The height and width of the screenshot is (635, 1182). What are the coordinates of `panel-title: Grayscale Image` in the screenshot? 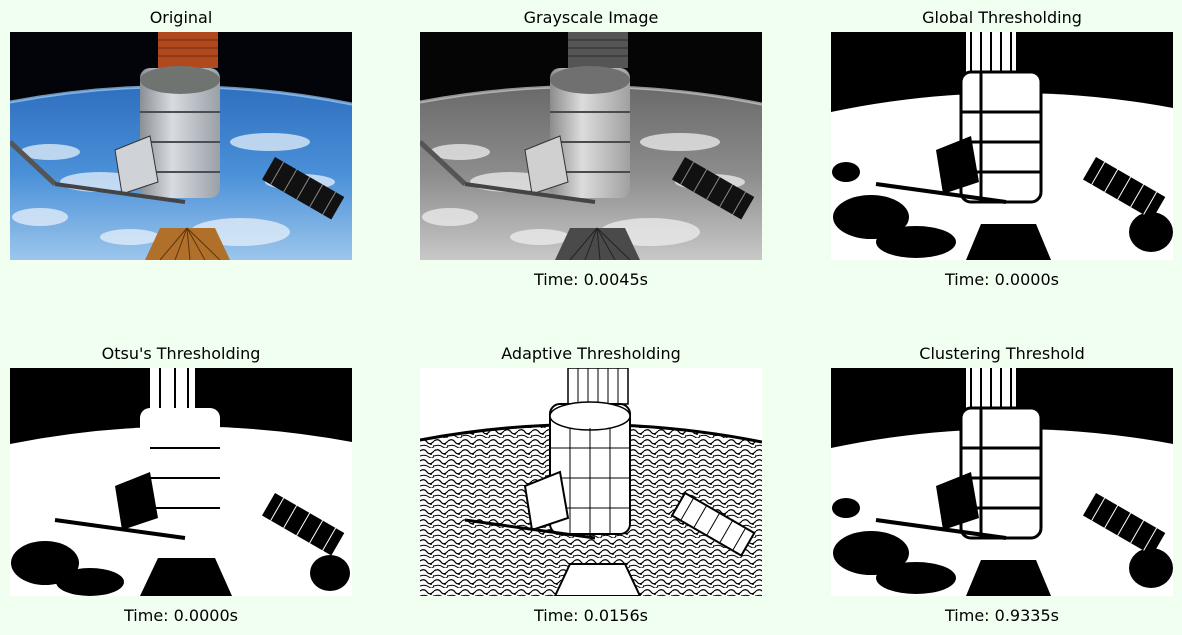 It's located at (591, 17).